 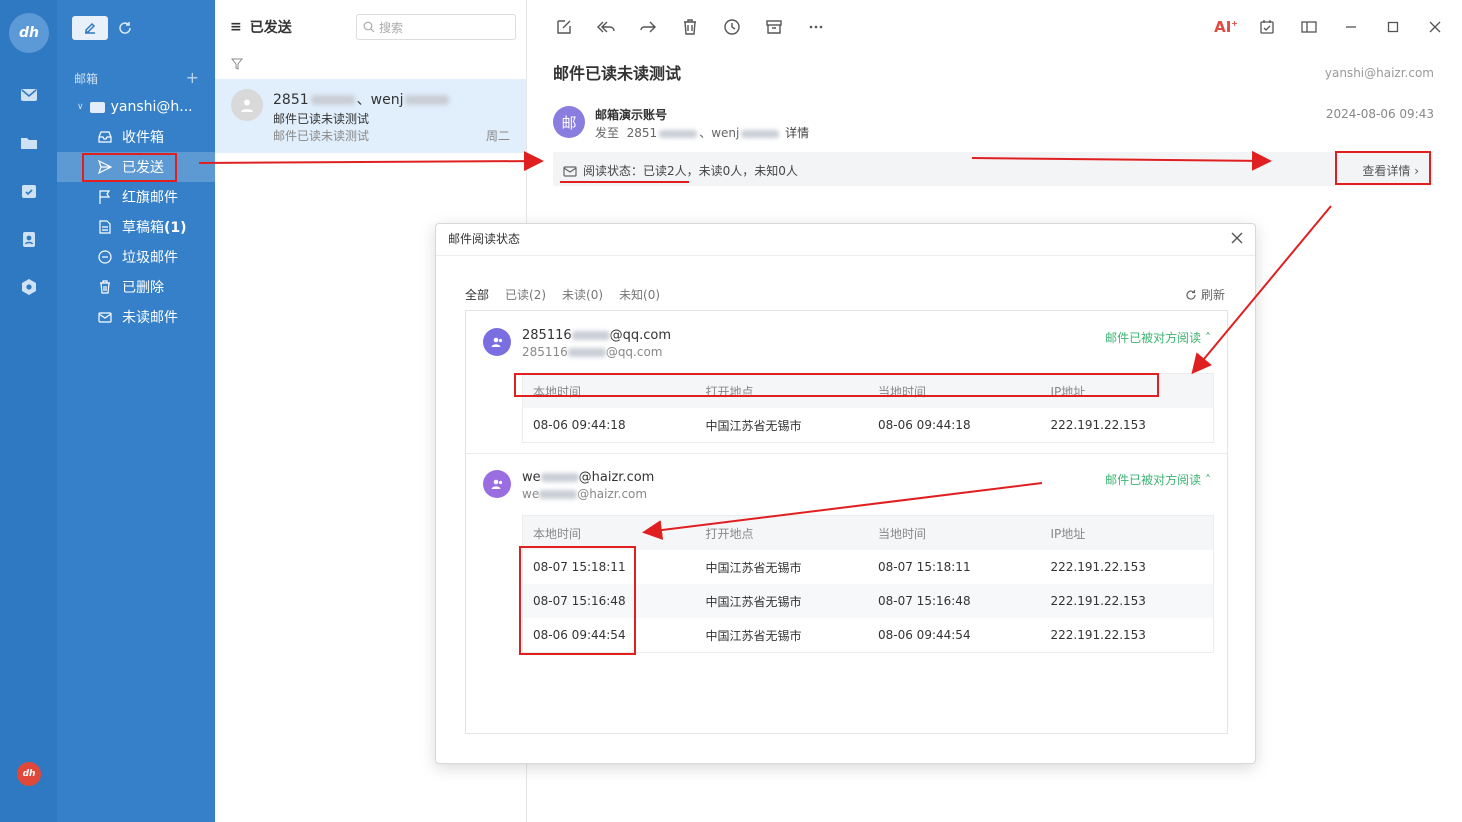 I want to click on envelope-icon, so click(x=97, y=107).